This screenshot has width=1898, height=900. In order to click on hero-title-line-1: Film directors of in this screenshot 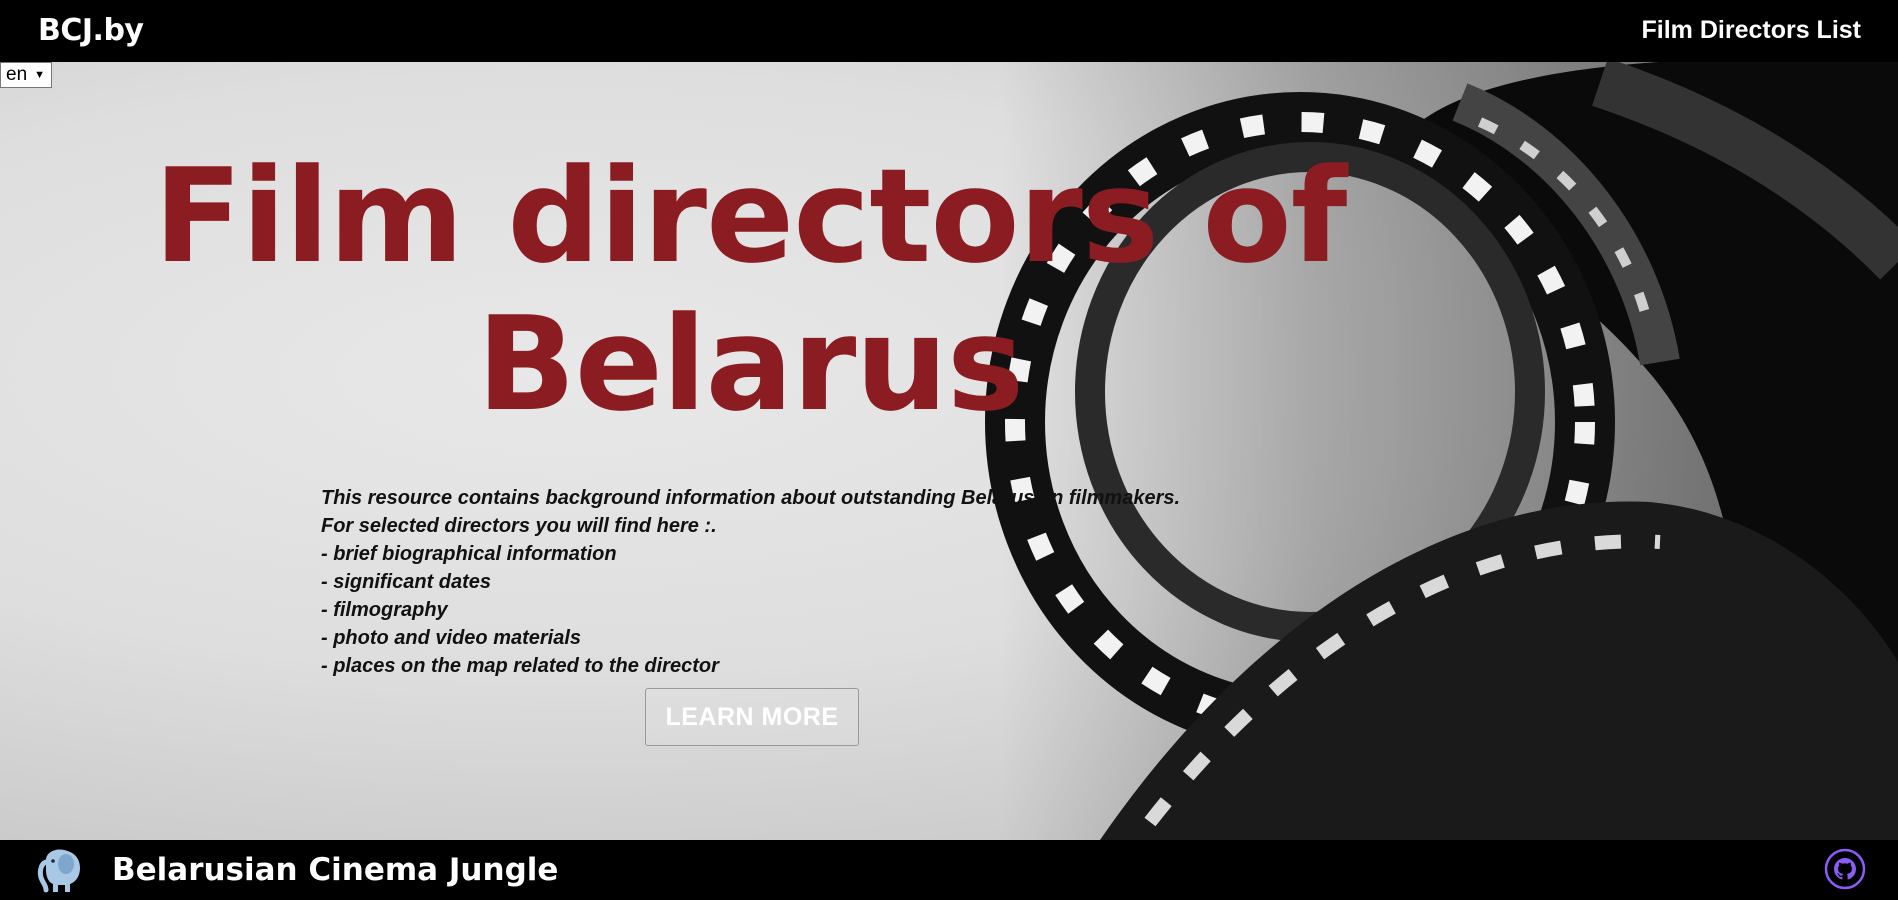, I will do `click(750, 216)`.